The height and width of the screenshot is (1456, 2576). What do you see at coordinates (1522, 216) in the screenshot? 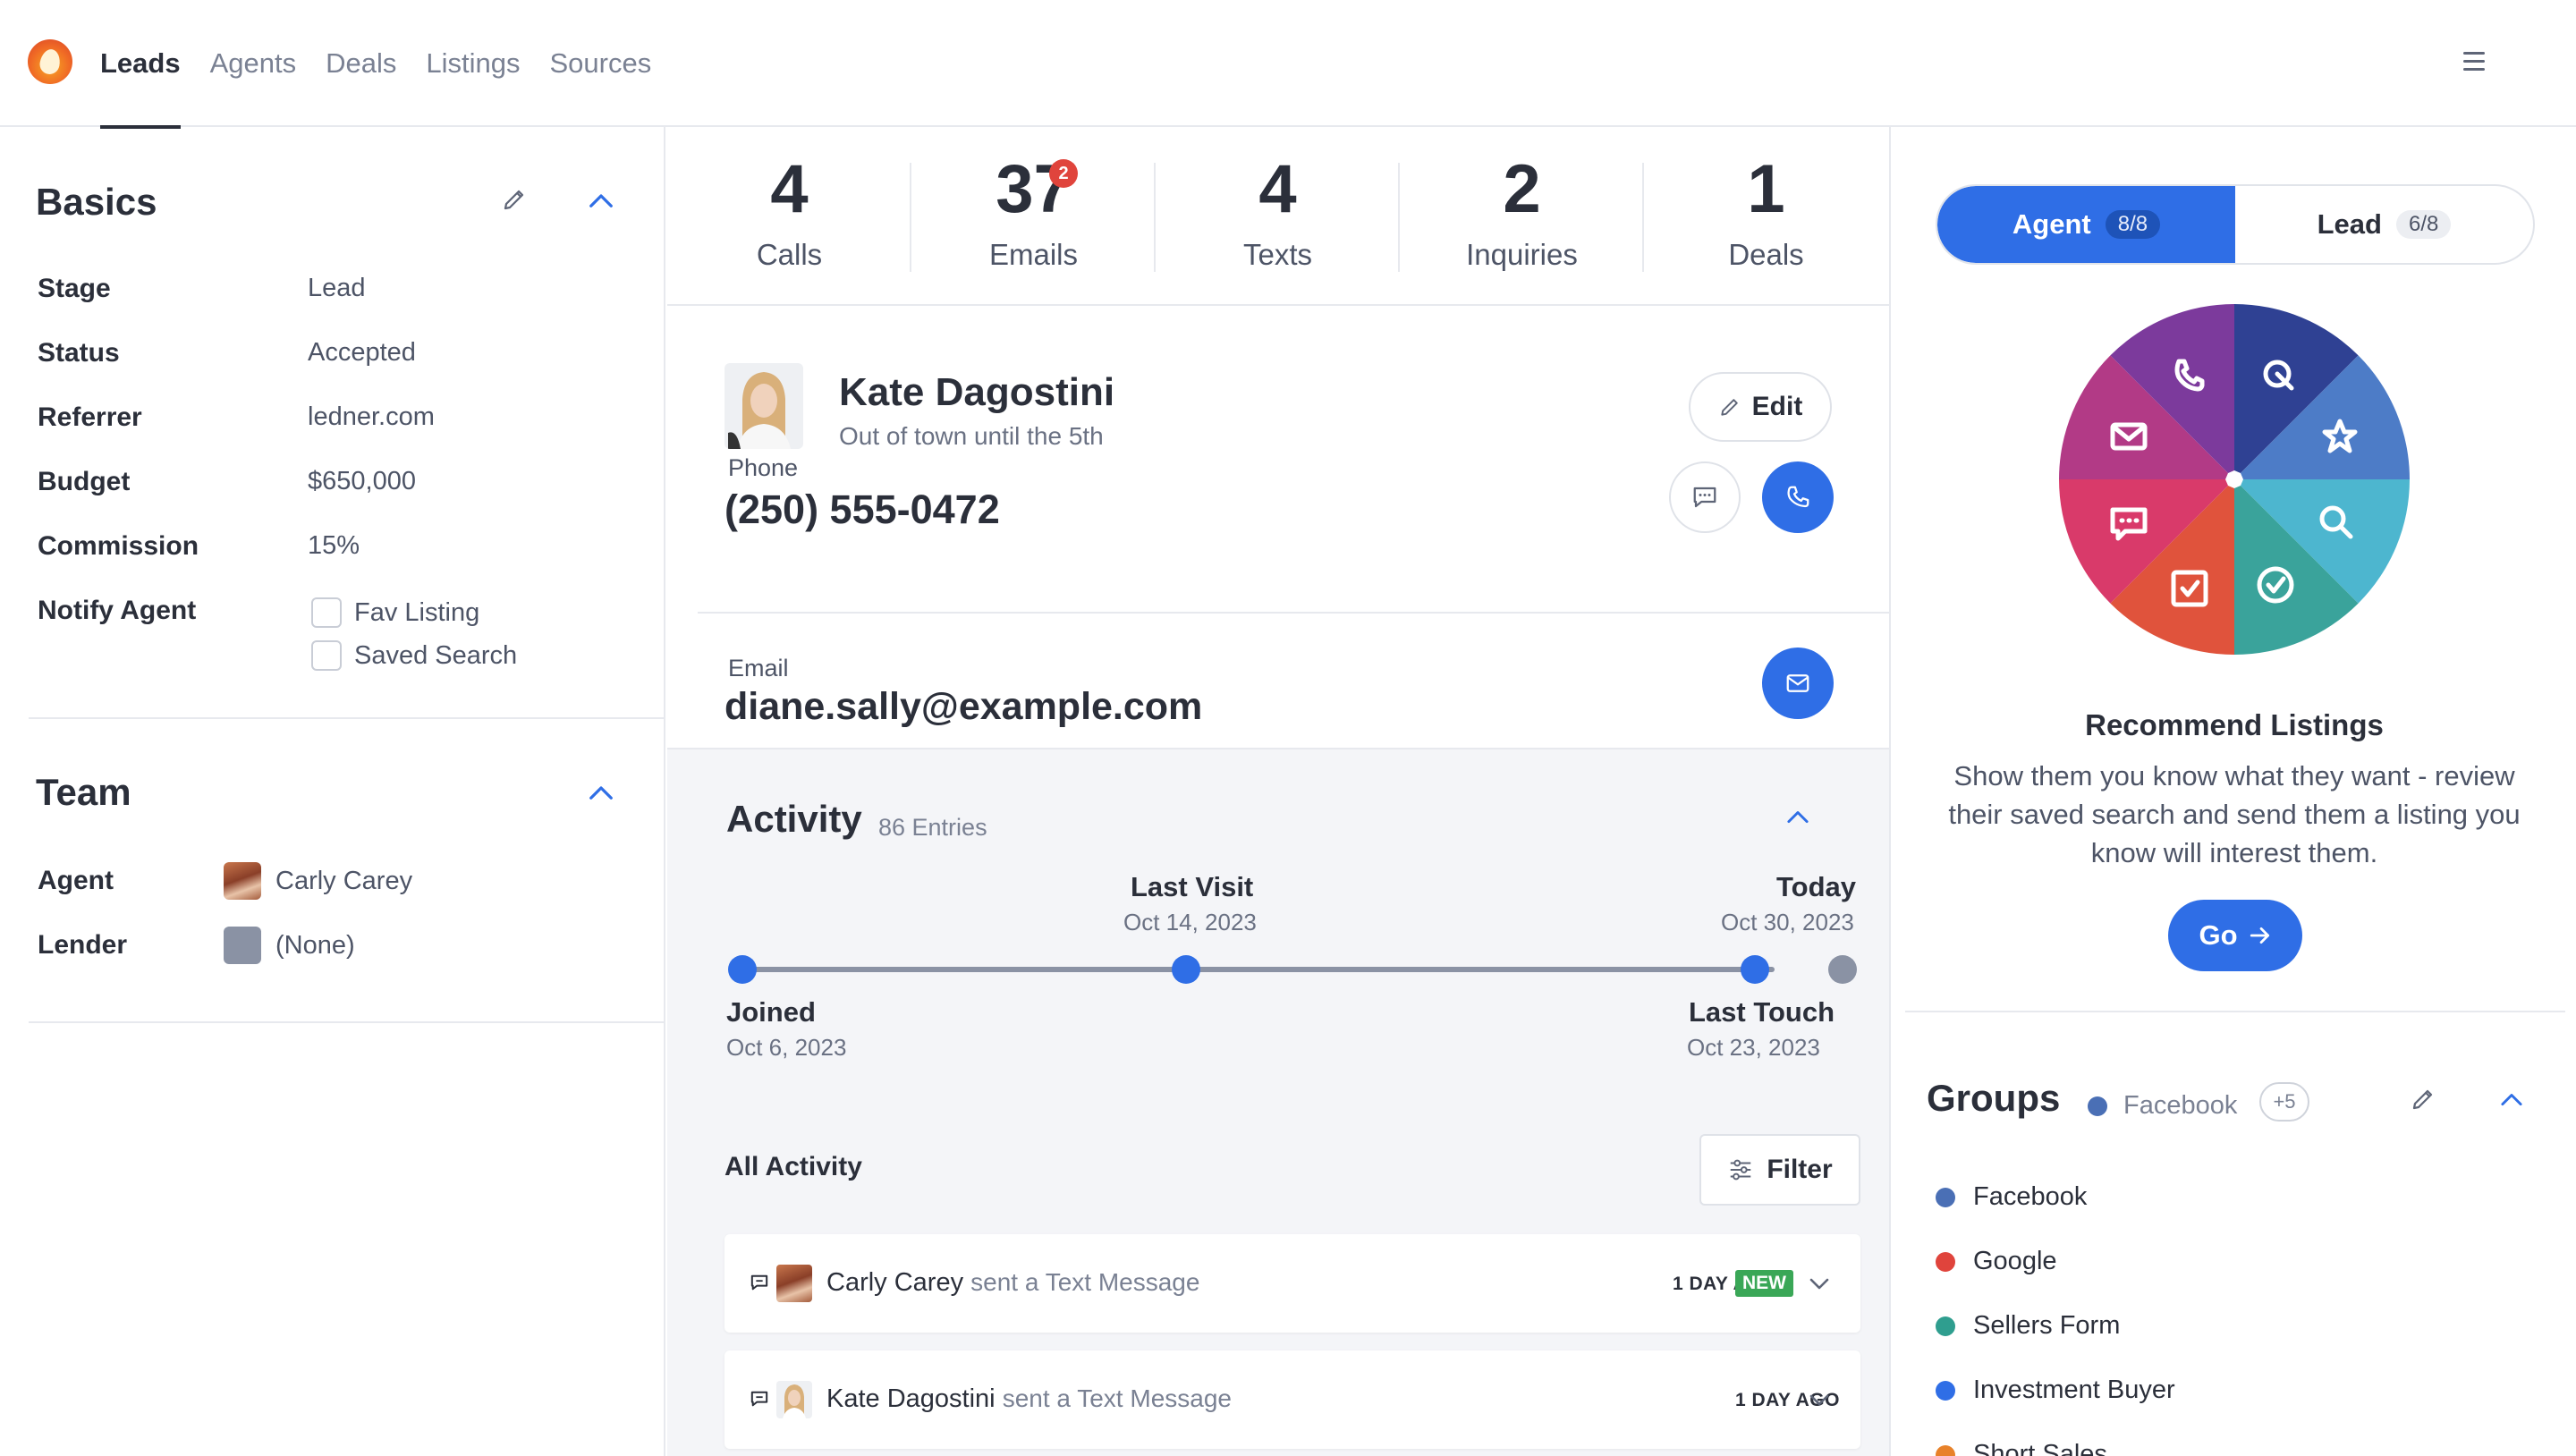
I see `stat-inquiries: 2 Inquiries` at bounding box center [1522, 216].